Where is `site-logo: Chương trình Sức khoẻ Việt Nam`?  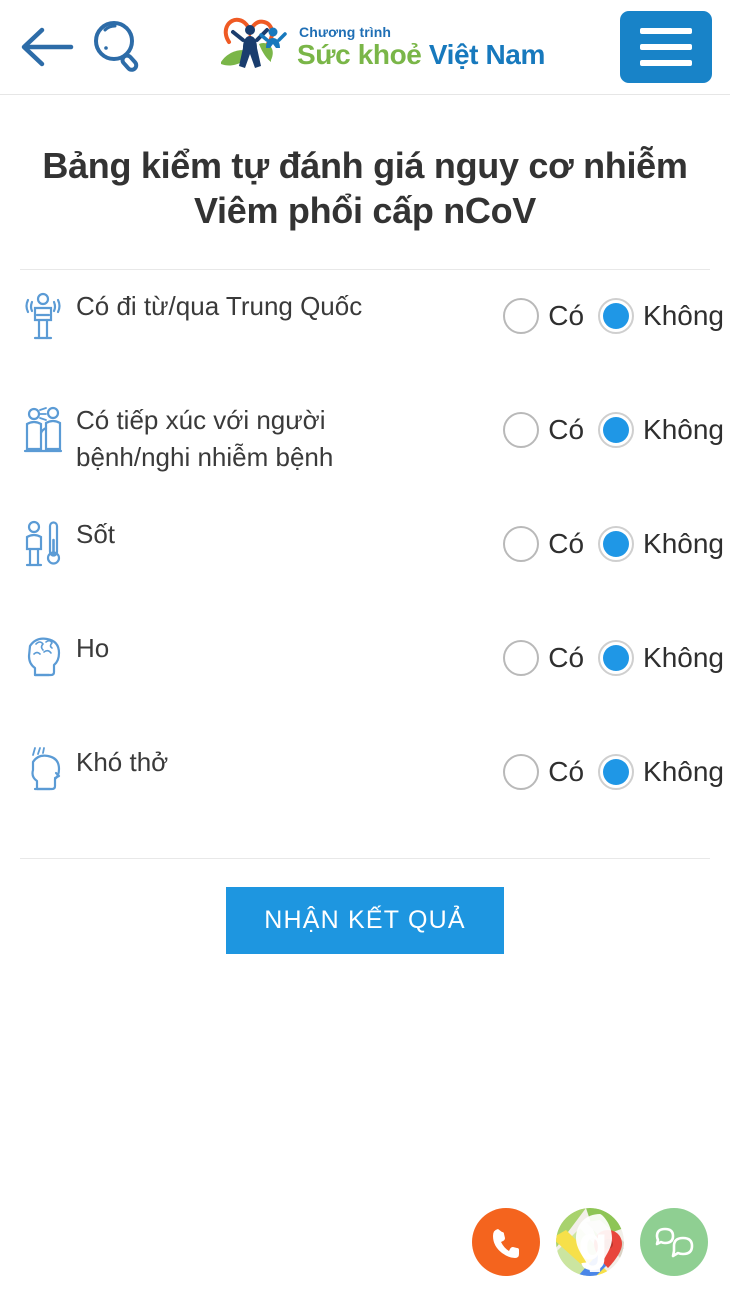 site-logo: Chương trình Sức khoẻ Việt Nam is located at coordinates (382, 47).